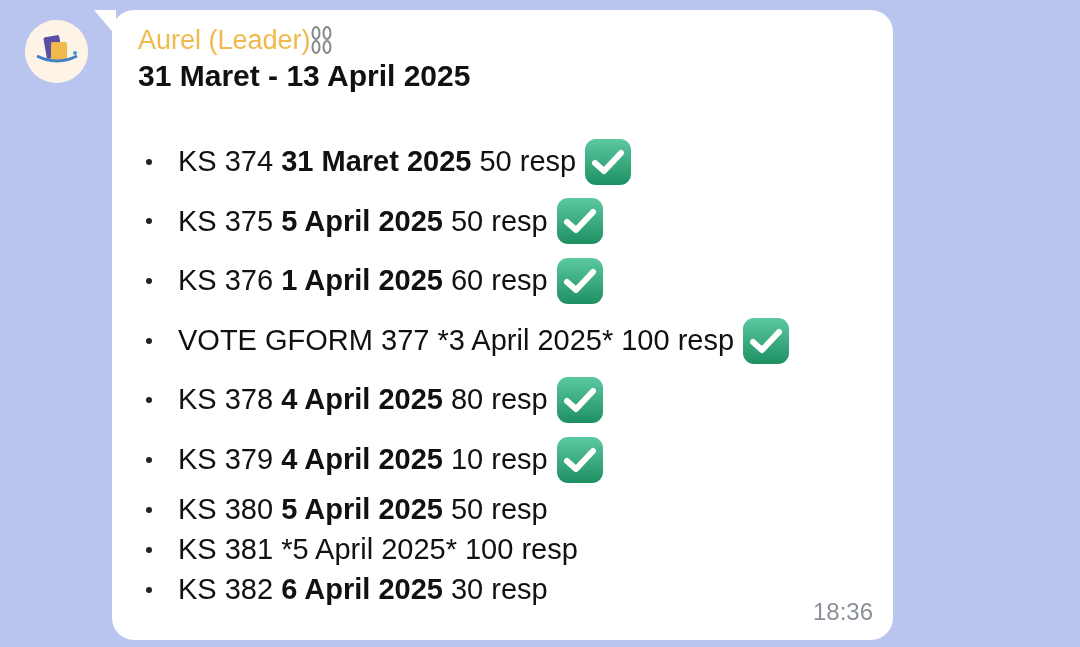  What do you see at coordinates (363, 221) in the screenshot?
I see `list-item-text: KS 375 5 April 2025 50 resp` at bounding box center [363, 221].